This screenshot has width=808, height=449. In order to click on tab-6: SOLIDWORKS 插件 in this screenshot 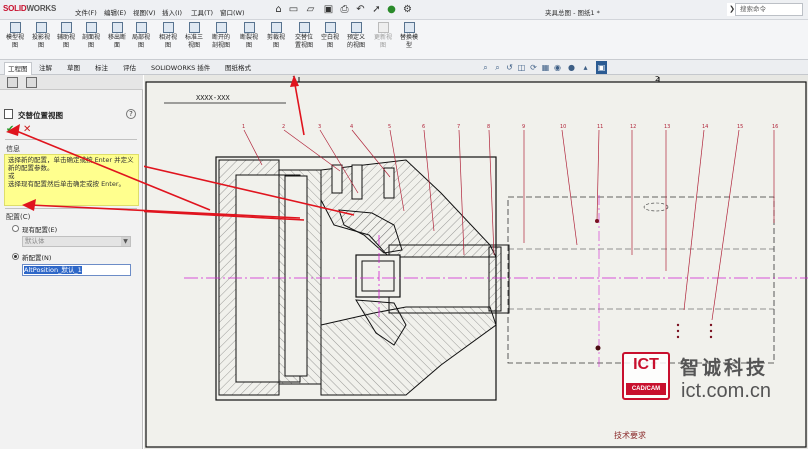, I will do `click(180, 68)`.